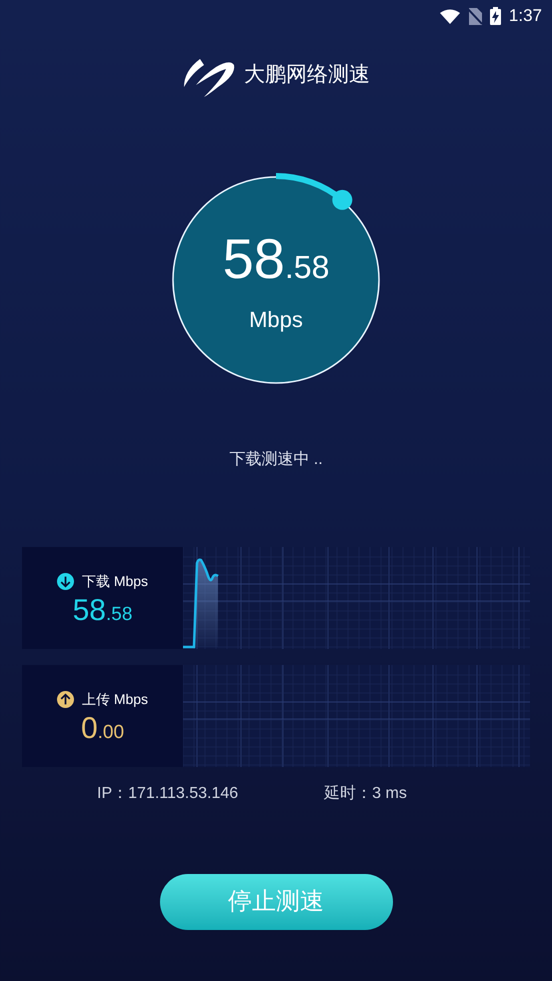 The height and width of the screenshot is (981, 552). Describe the element at coordinates (167, 794) in the screenshot. I see `ip-address: IP：171.113.53.146` at that location.